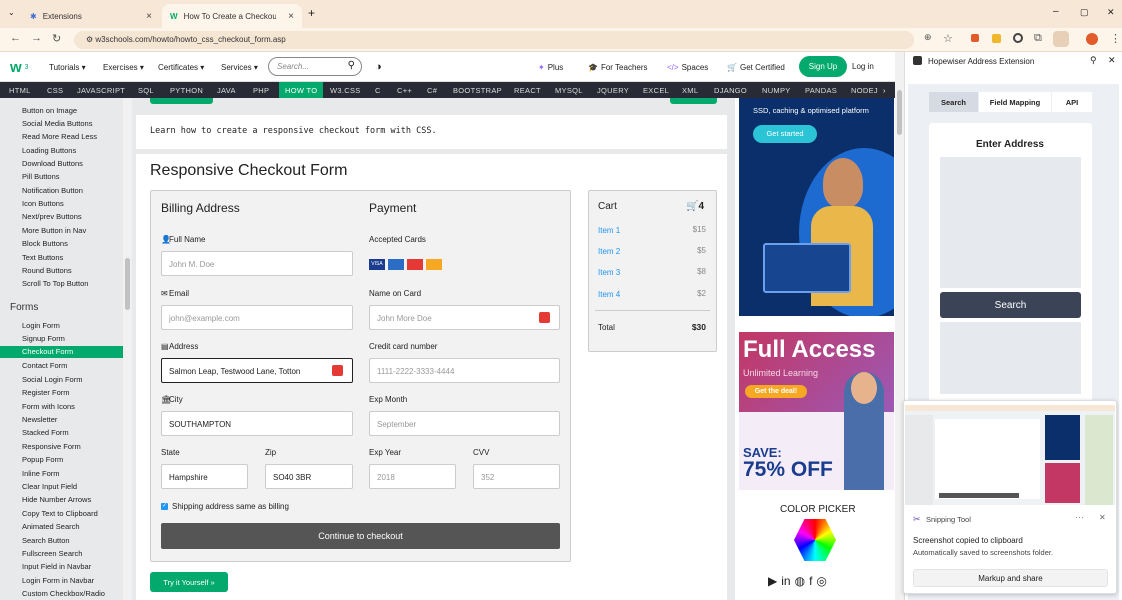 Image resolution: width=1122 pixels, height=600 pixels. What do you see at coordinates (618, 67) in the screenshot?
I see `nav-for-teachers: 🎓 For Teachers` at bounding box center [618, 67].